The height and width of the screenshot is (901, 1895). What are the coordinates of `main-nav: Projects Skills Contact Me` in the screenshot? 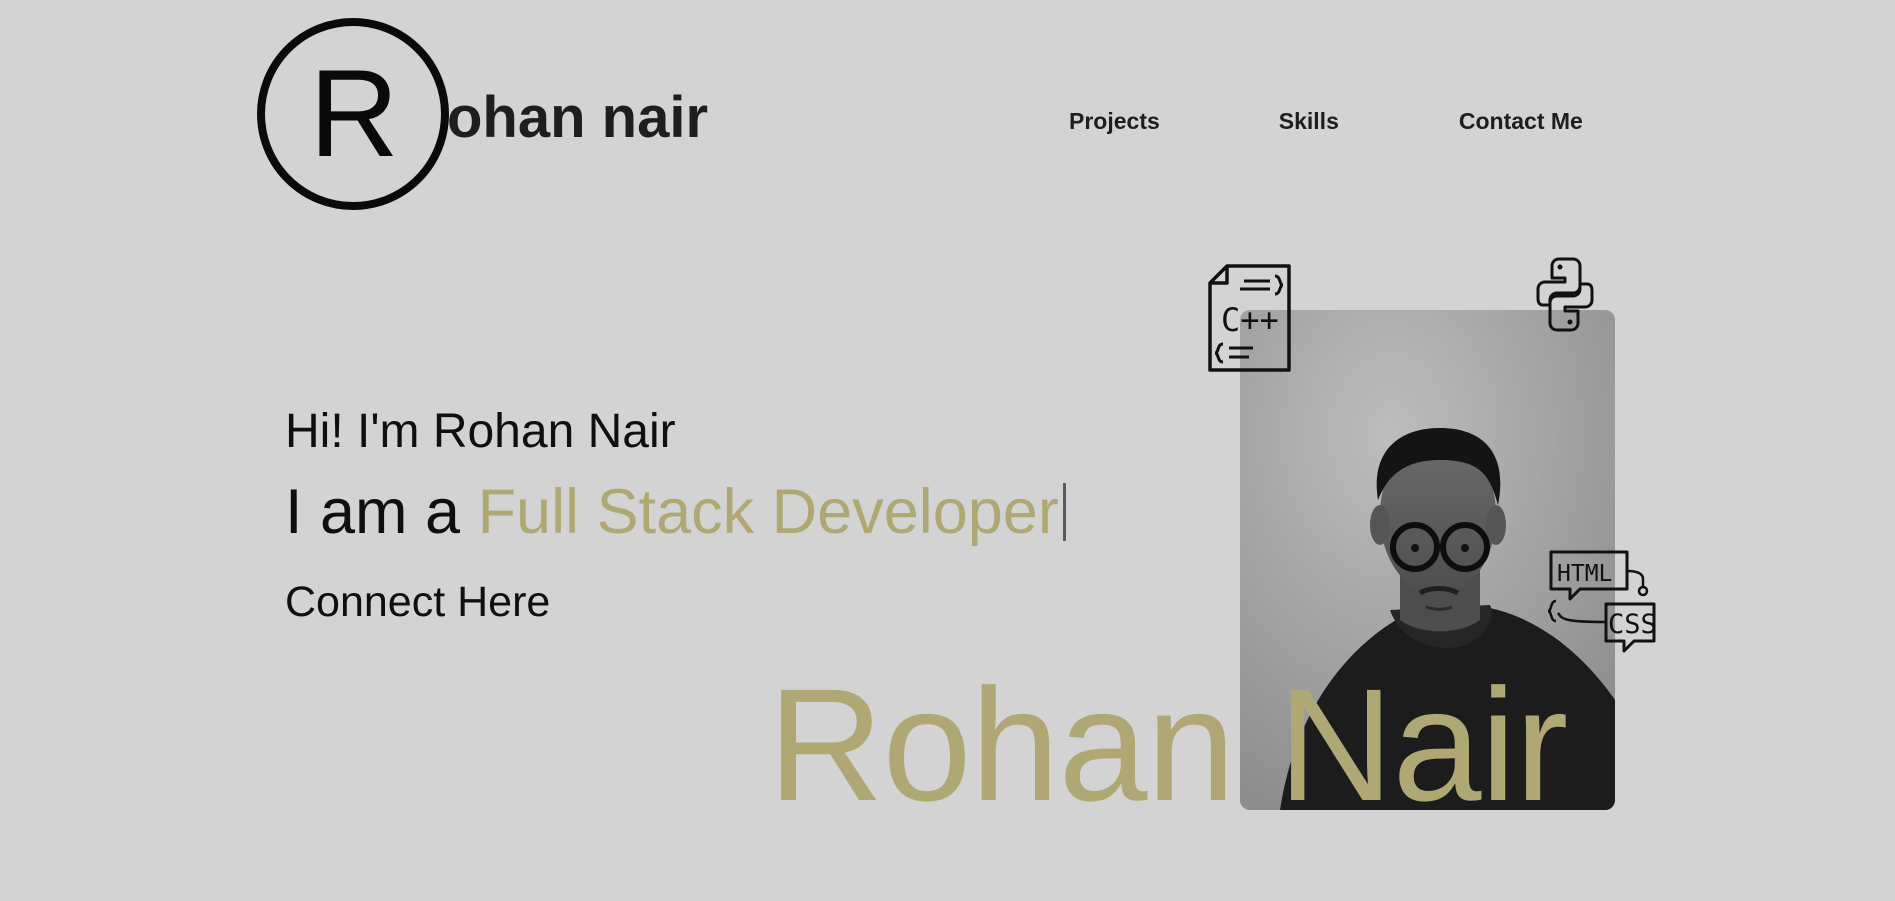 It's located at (1326, 121).